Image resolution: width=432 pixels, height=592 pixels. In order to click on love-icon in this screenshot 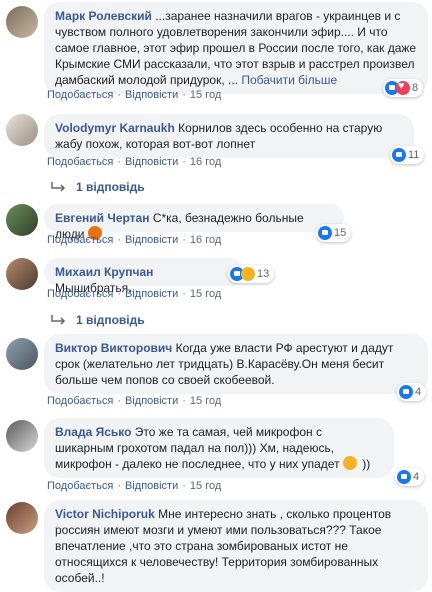, I will do `click(403, 87)`.